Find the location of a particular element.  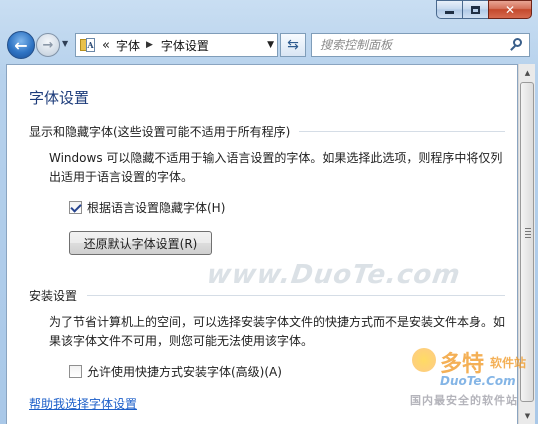

restore-default-button: 还原默认字体设置(R) is located at coordinates (140, 243).